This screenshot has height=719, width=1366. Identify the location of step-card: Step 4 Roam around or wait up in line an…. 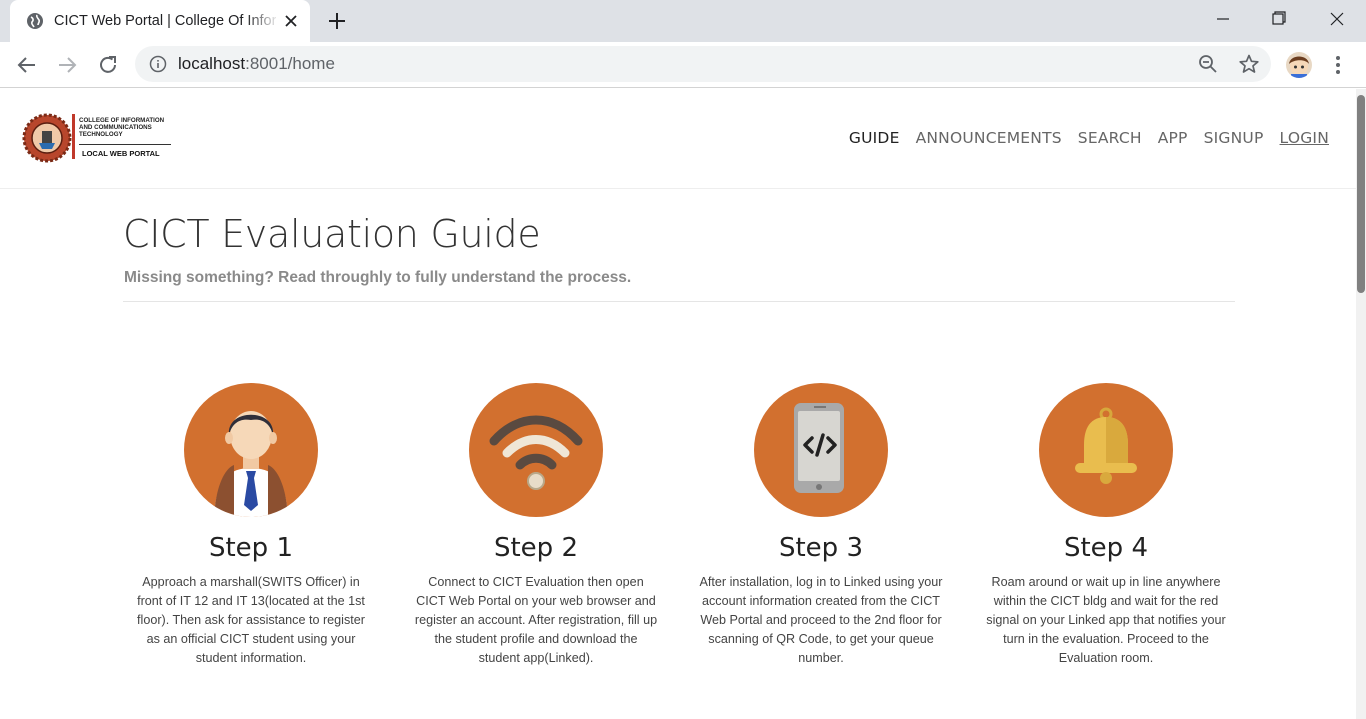
(1106, 525).